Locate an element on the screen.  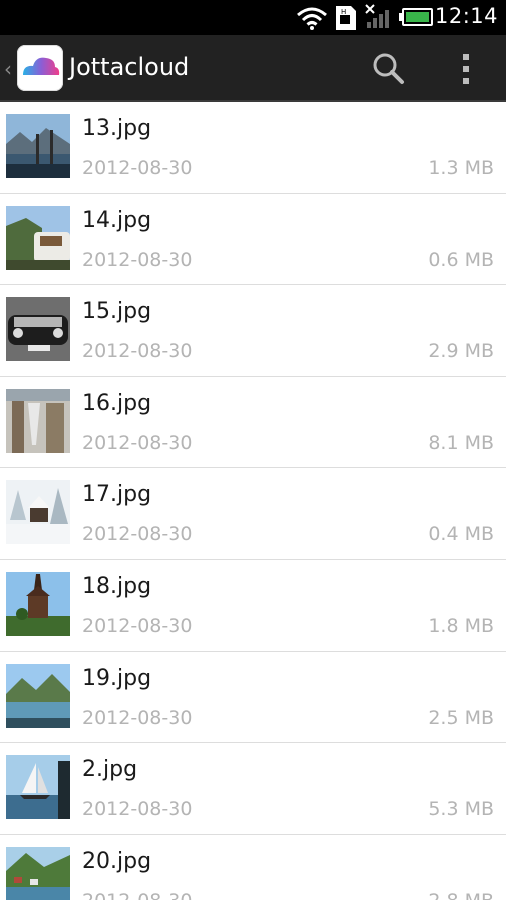
vintage-car-thumbnail is located at coordinates (38, 329).